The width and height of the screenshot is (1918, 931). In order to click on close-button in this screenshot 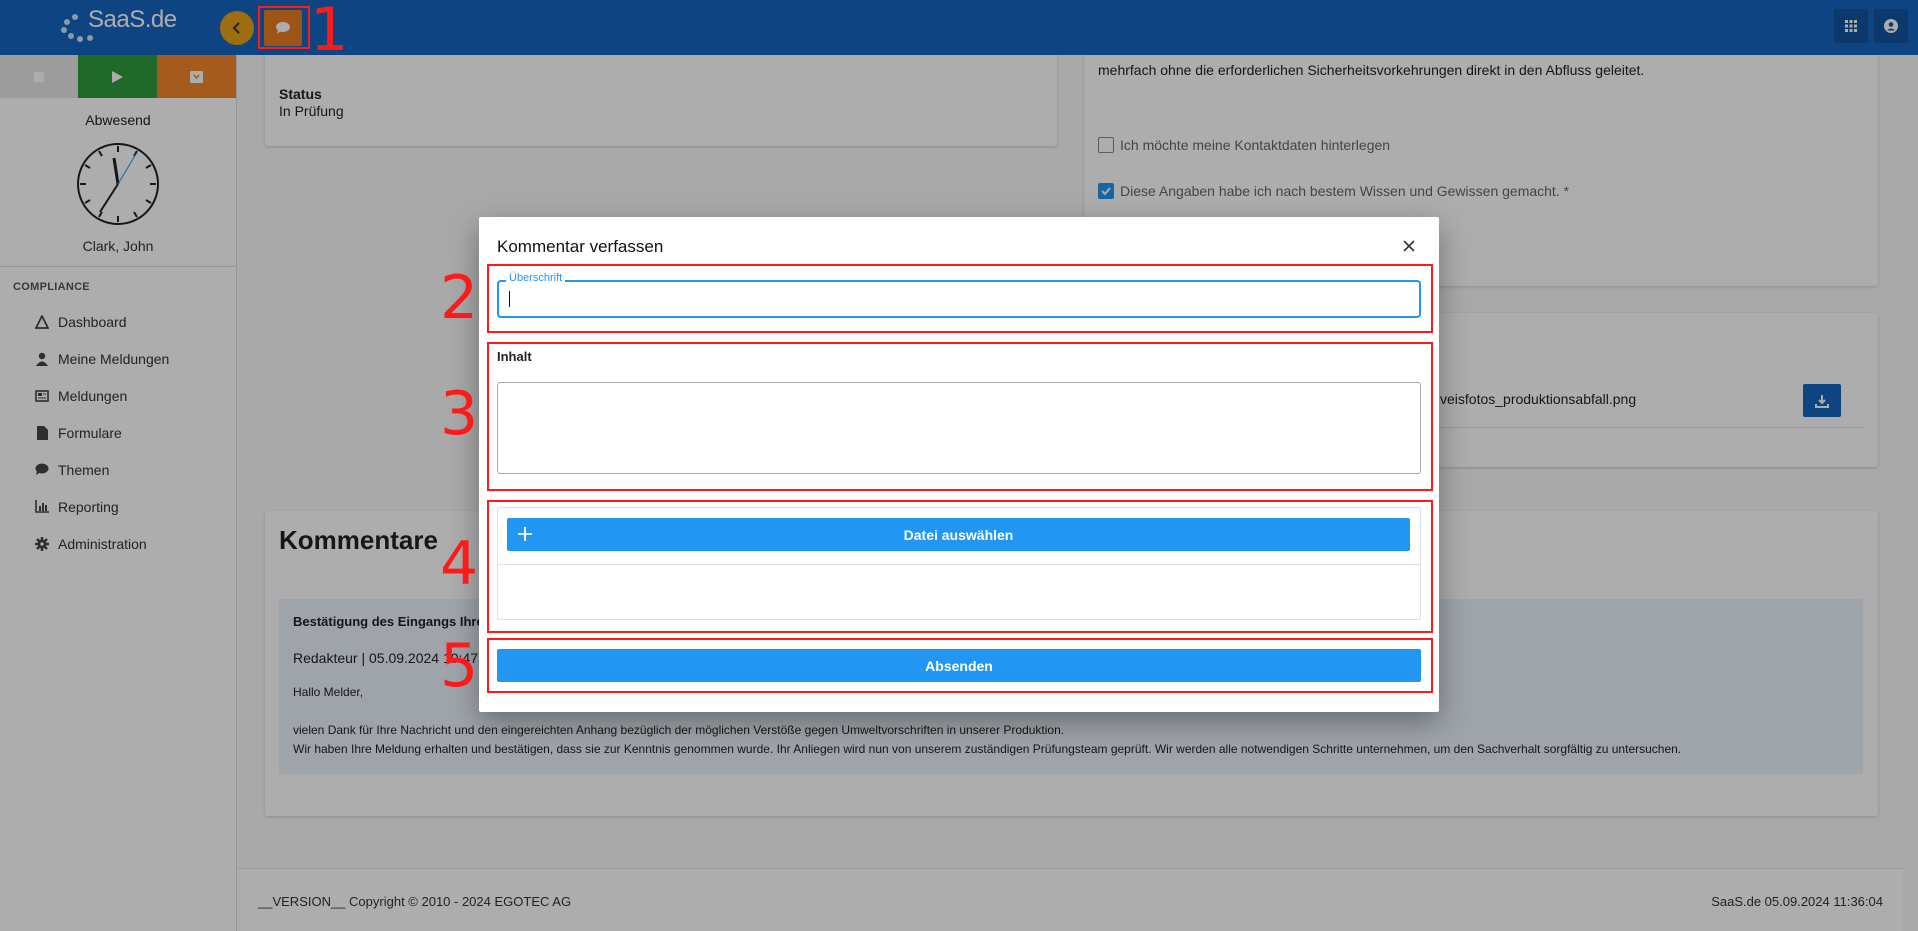, I will do `click(1409, 246)`.